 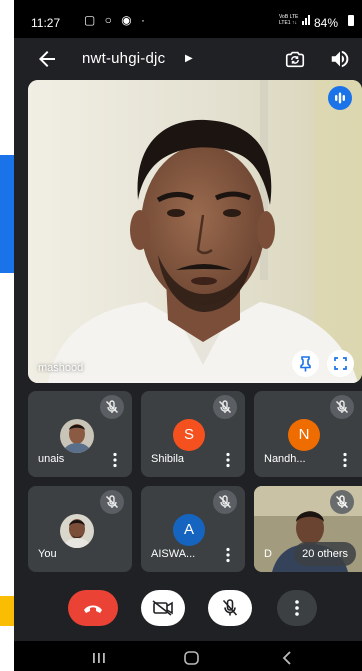 I want to click on back-arrow-icon, so click(x=47, y=59).